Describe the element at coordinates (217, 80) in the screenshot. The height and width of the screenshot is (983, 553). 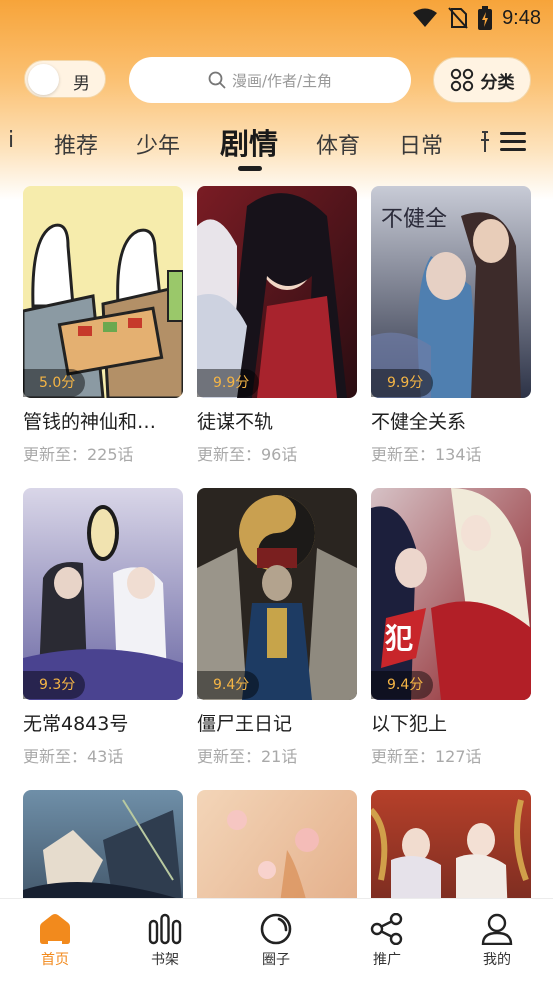
I see `search-icon` at that location.